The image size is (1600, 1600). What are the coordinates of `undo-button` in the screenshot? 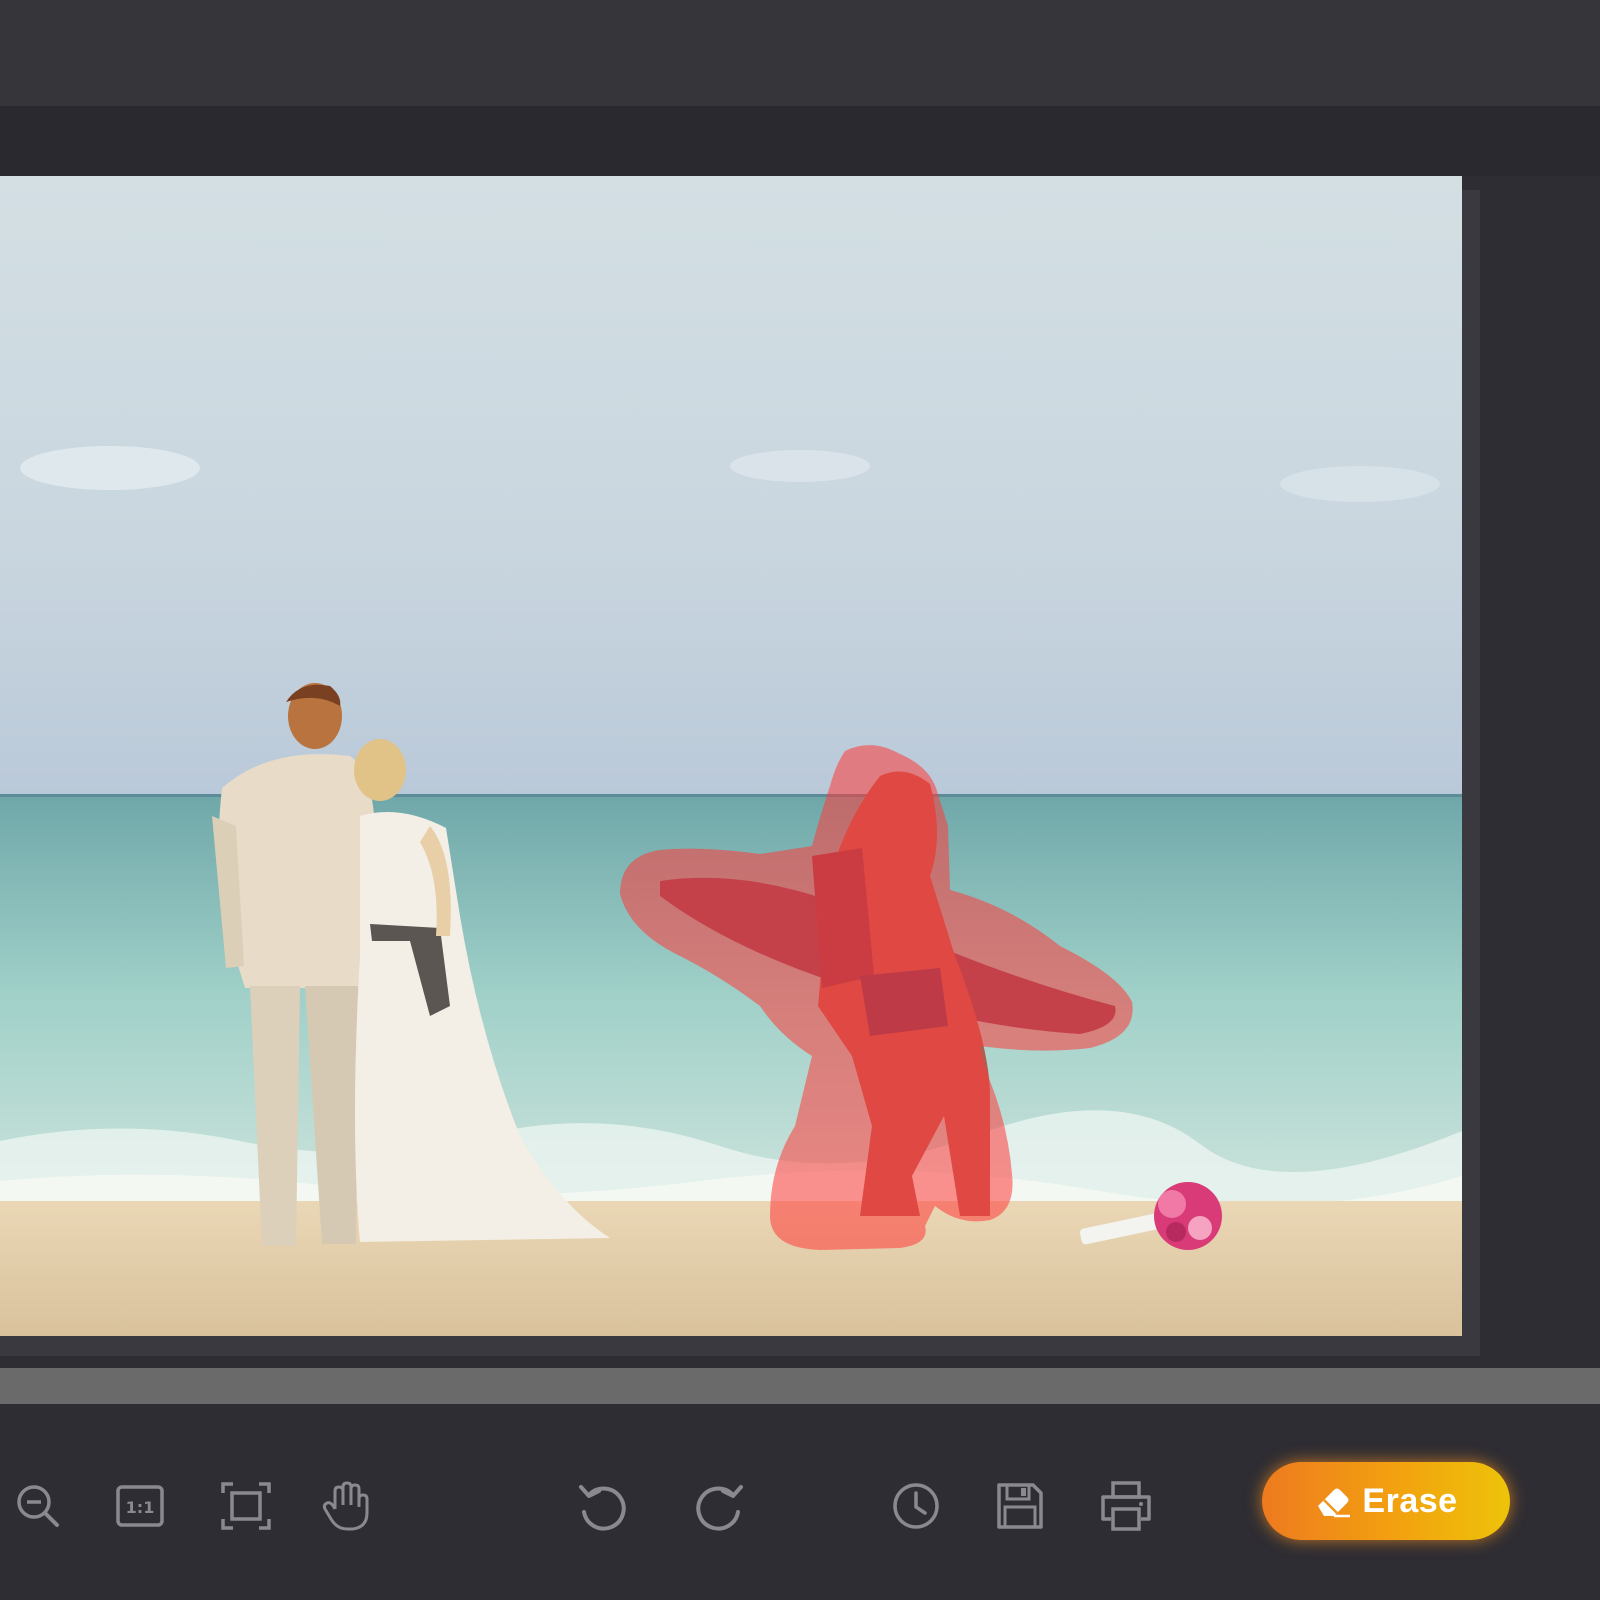 It's located at (602, 1506).